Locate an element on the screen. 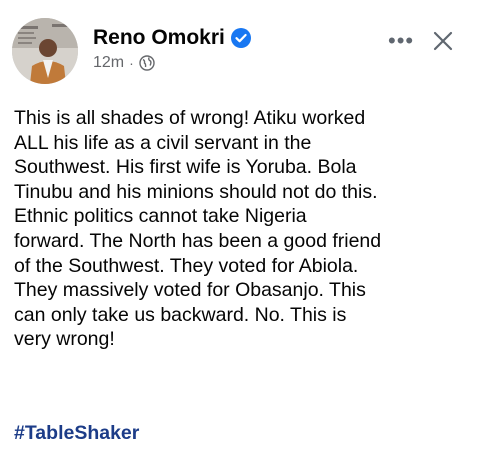  author-avatar is located at coordinates (45, 51).